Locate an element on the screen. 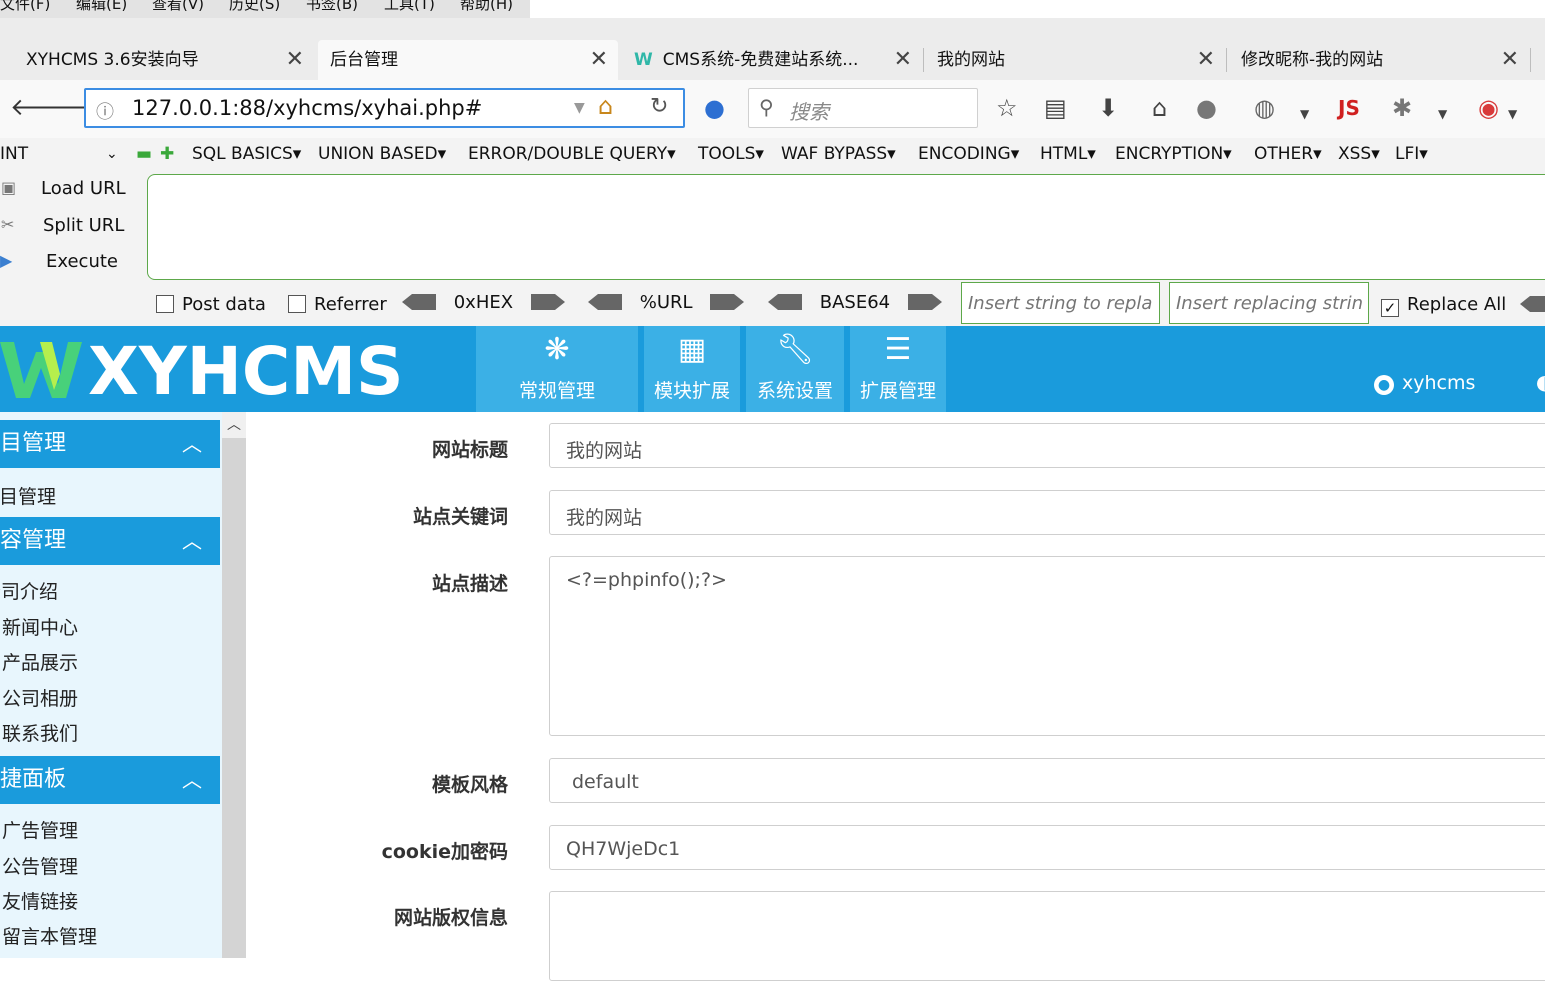 This screenshot has height=981, width=1545. user-menu: ● xyhcms is located at coordinates (1424, 383).